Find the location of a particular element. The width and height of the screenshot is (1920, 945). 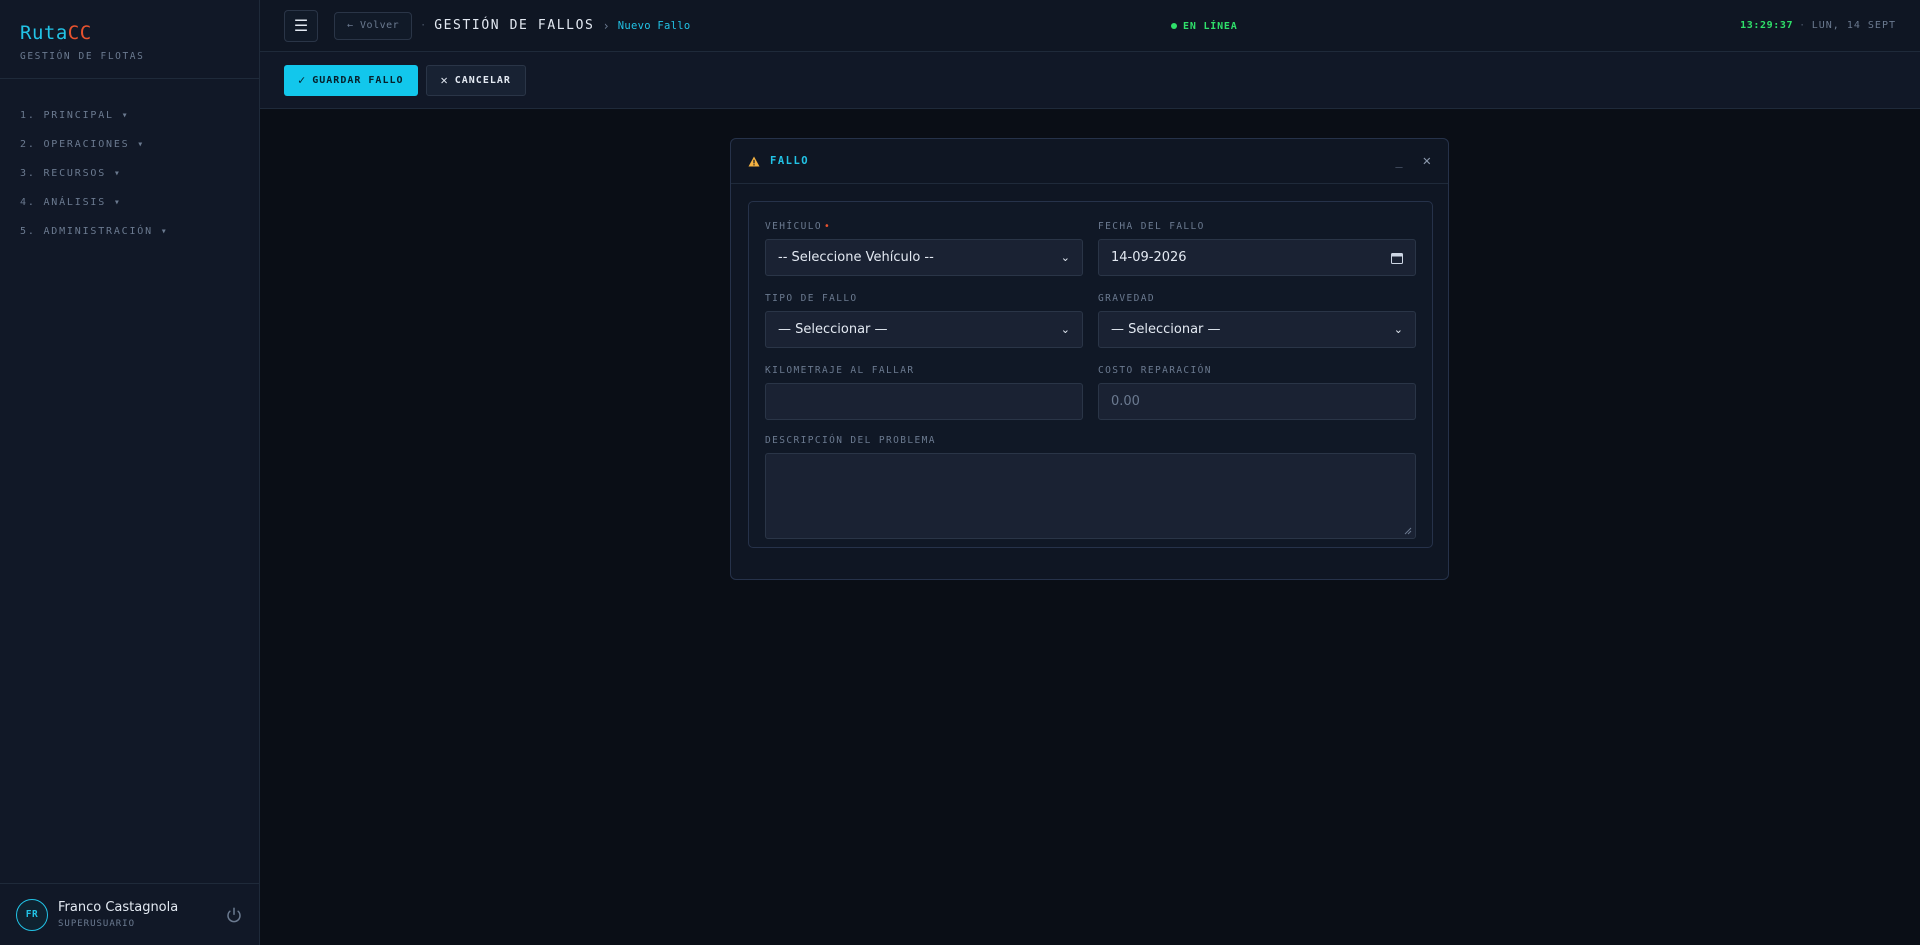

field-vehiculo: VEHÍCULO • -- Seleccione Vehículo -- ⌄ is located at coordinates (924, 248).